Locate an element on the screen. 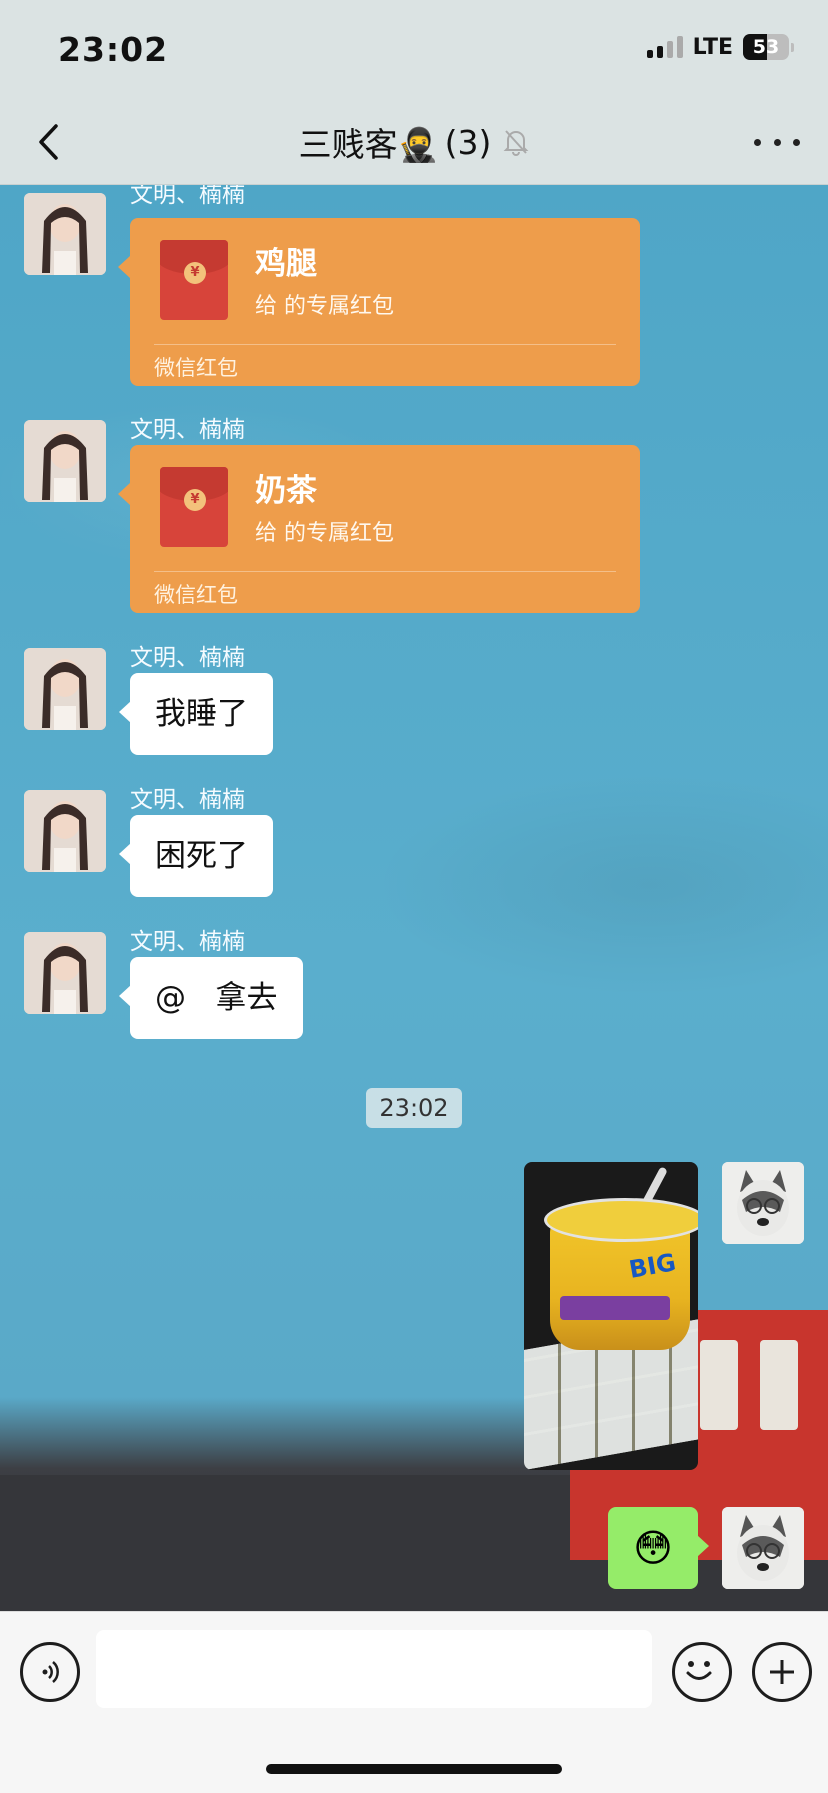  text-message: @ 拿去 is located at coordinates (211, 998).